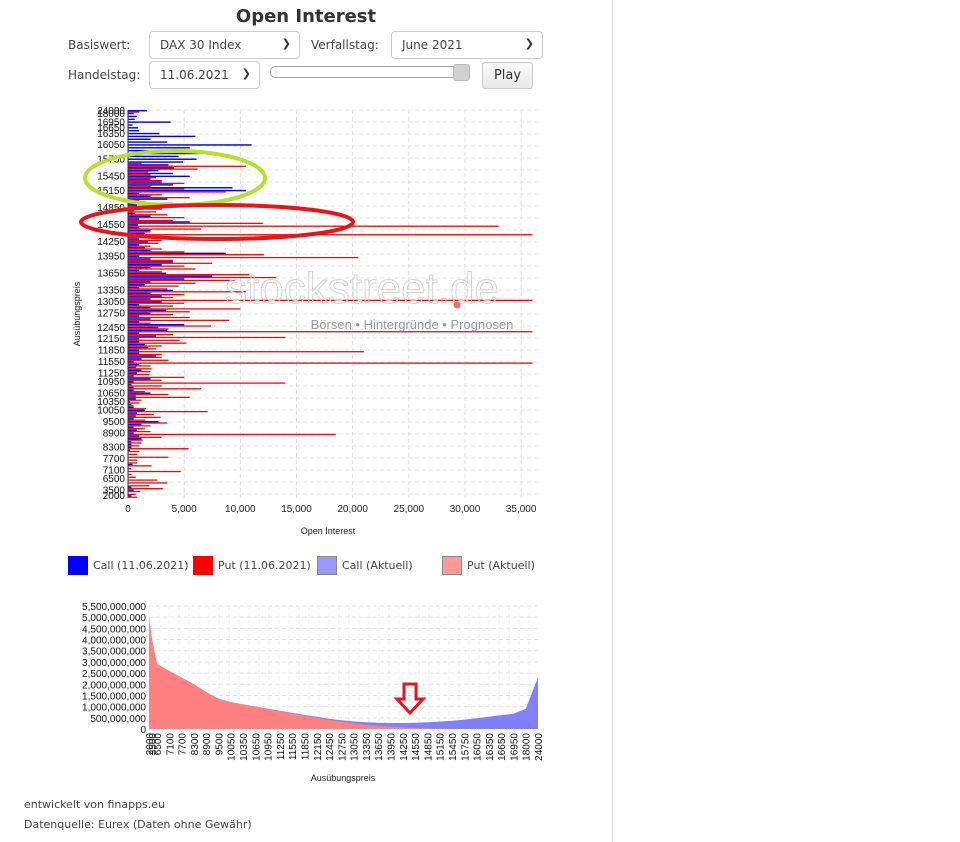 The width and height of the screenshot is (960, 842). Describe the element at coordinates (467, 45) in the screenshot. I see `verfallstag-select: June 2021 ❯` at that location.